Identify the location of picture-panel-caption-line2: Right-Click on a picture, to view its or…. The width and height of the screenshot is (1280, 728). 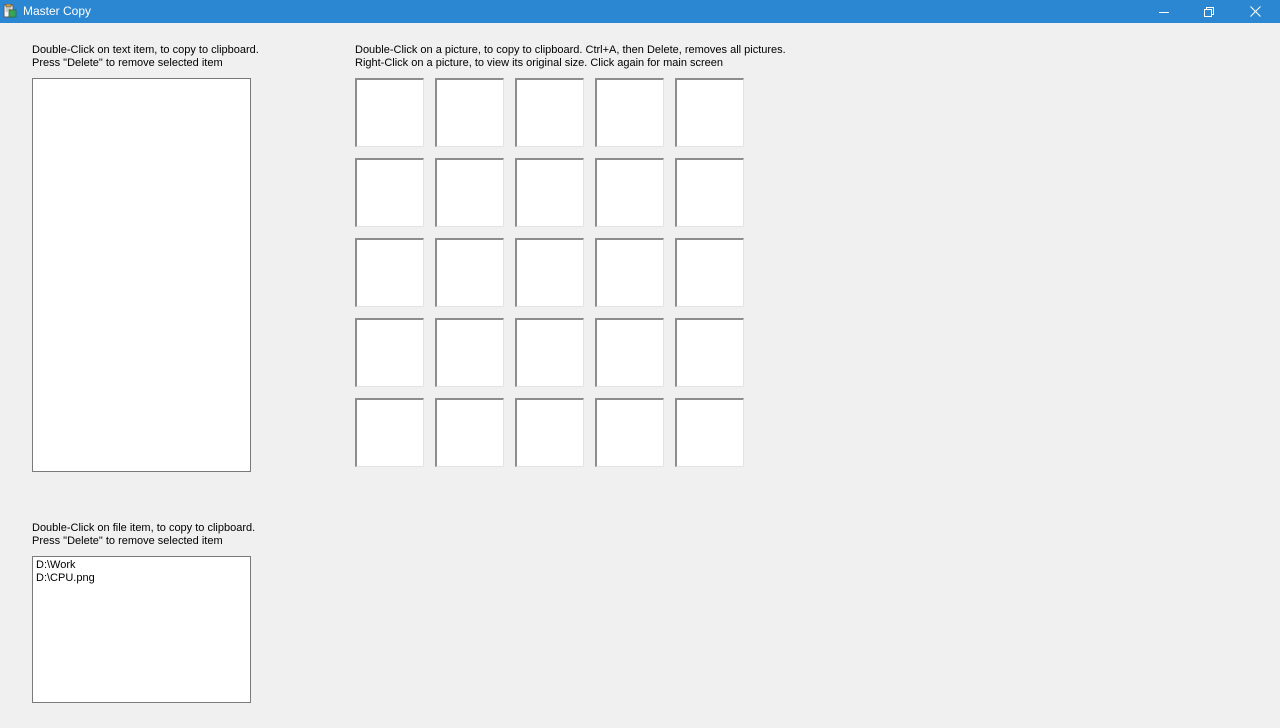
(539, 63).